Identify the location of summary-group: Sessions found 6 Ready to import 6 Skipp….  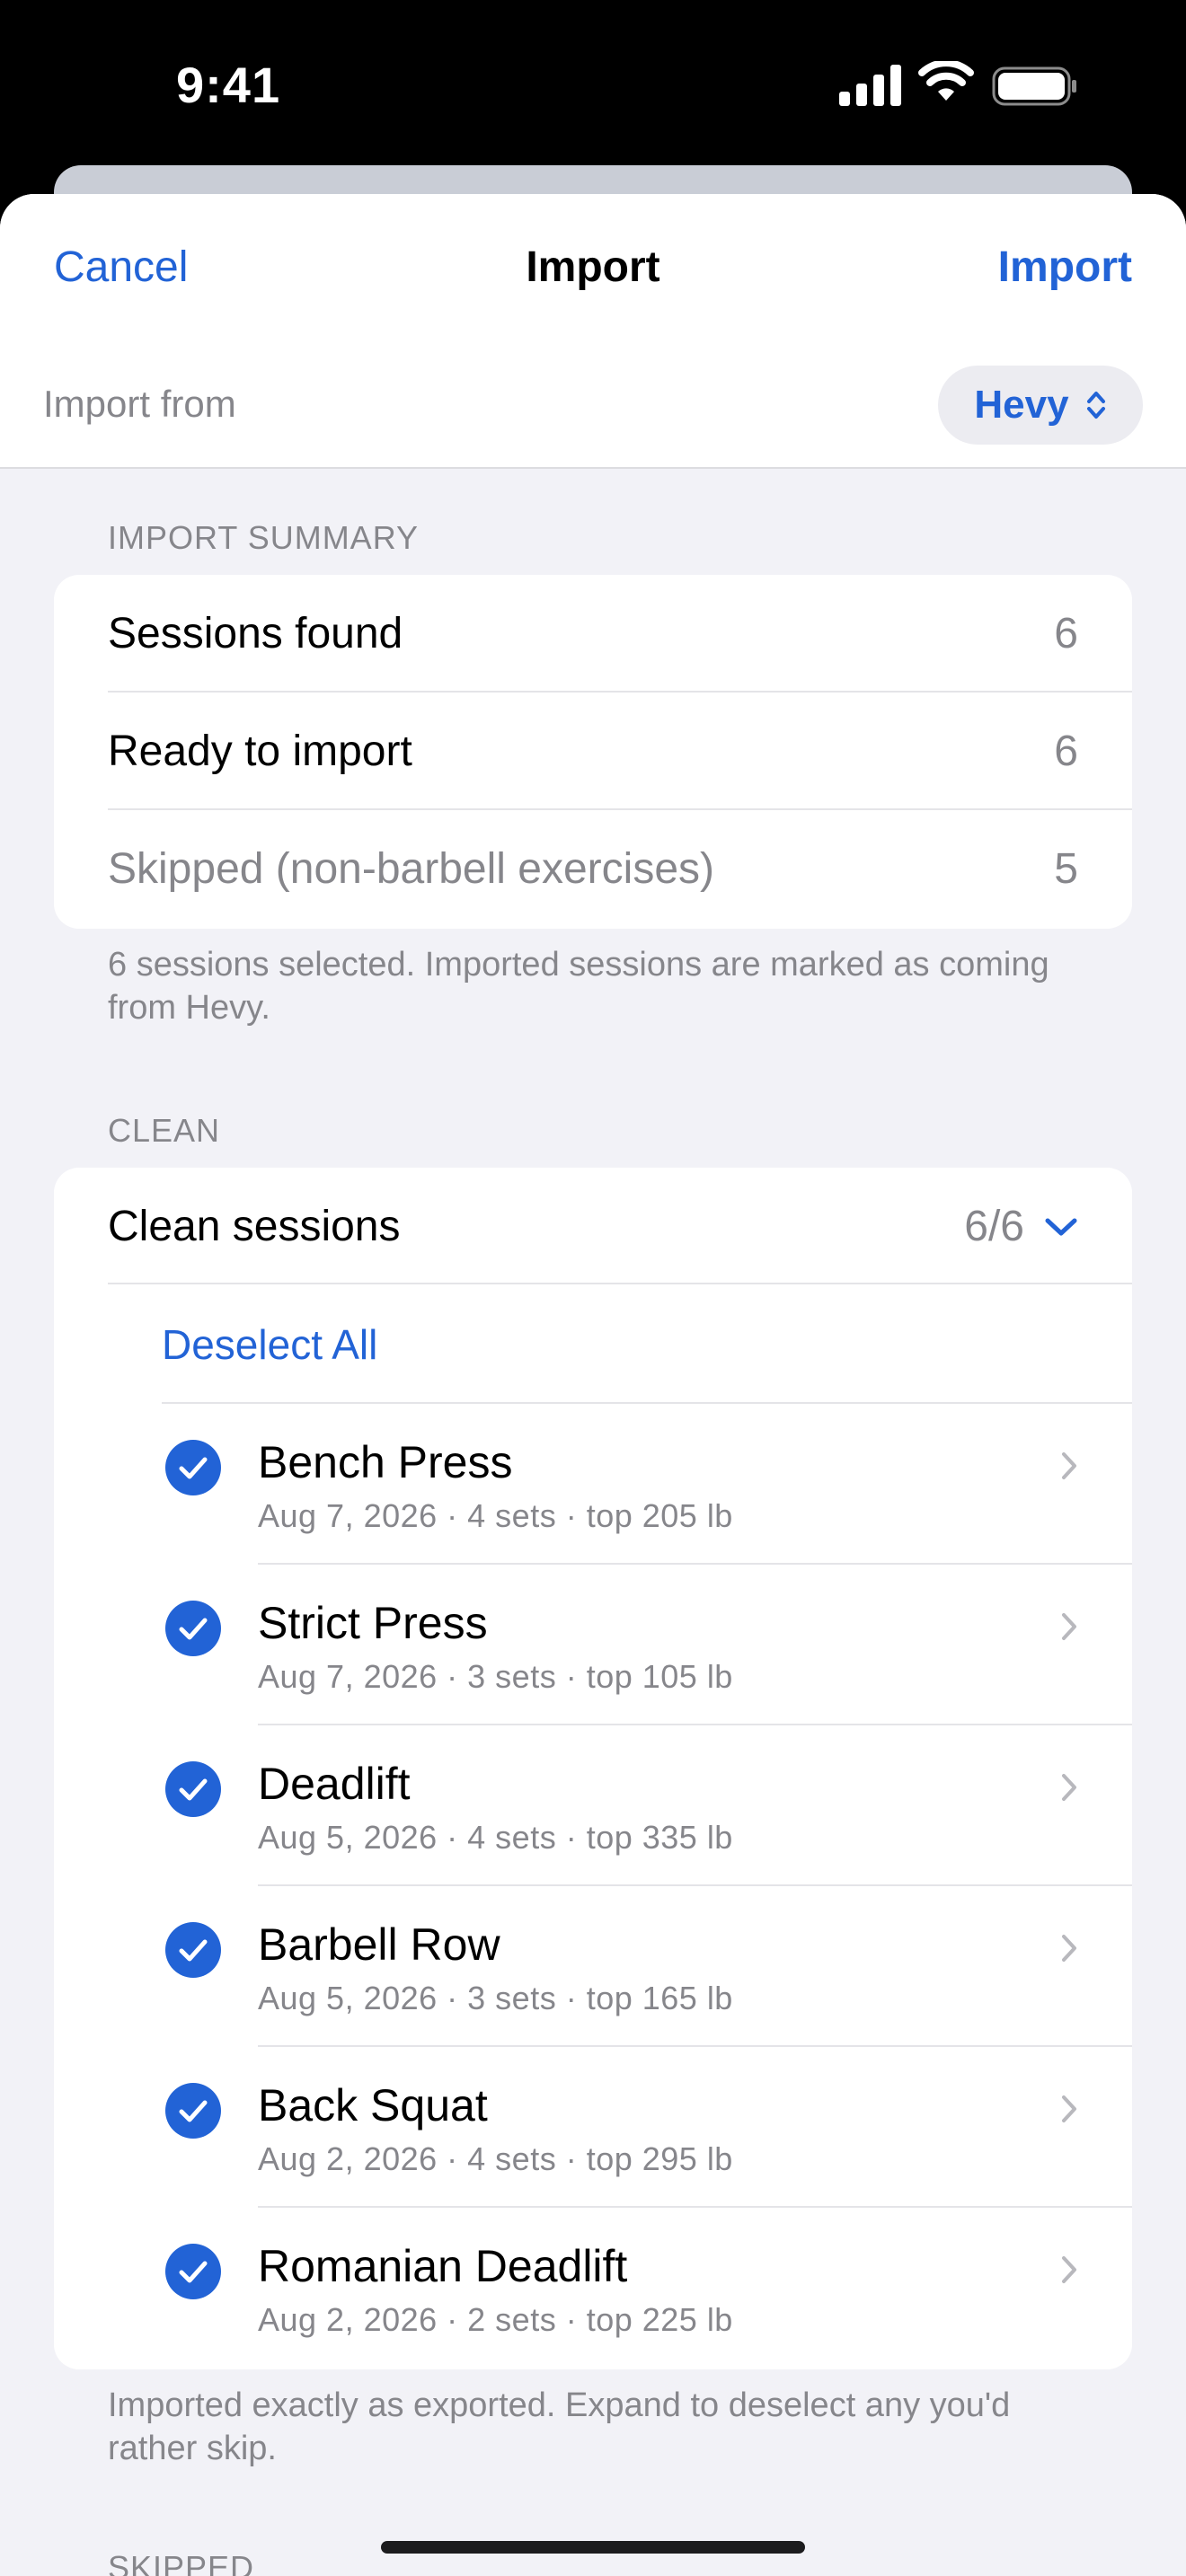
(593, 752).